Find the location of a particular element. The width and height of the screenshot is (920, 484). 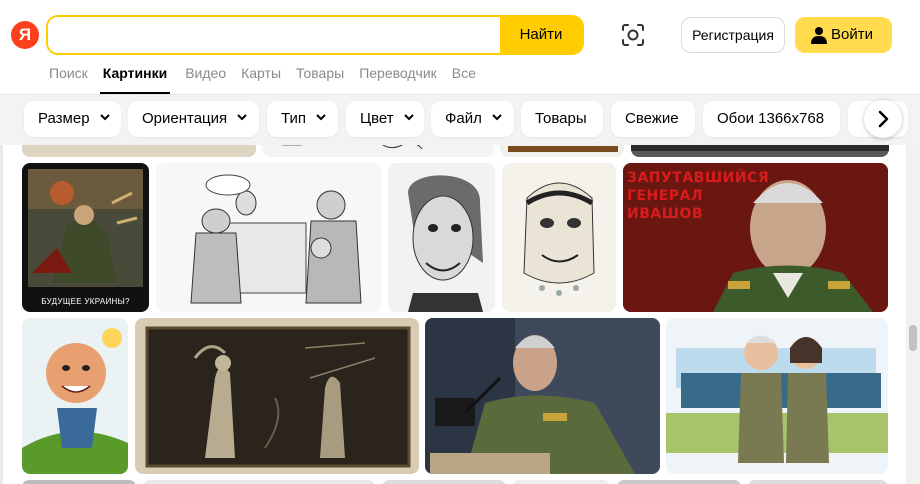

camera-lens-icon is located at coordinates (633, 35).